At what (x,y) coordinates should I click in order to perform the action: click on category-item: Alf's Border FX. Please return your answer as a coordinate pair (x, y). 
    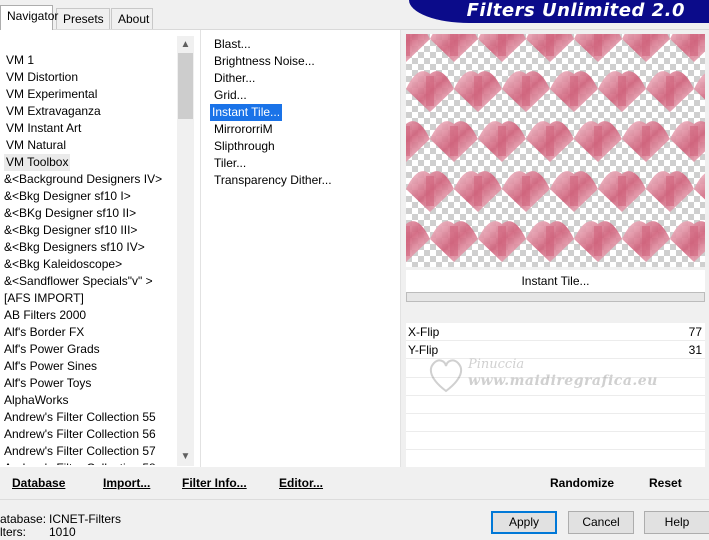
    Looking at the image, I should click on (44, 332).